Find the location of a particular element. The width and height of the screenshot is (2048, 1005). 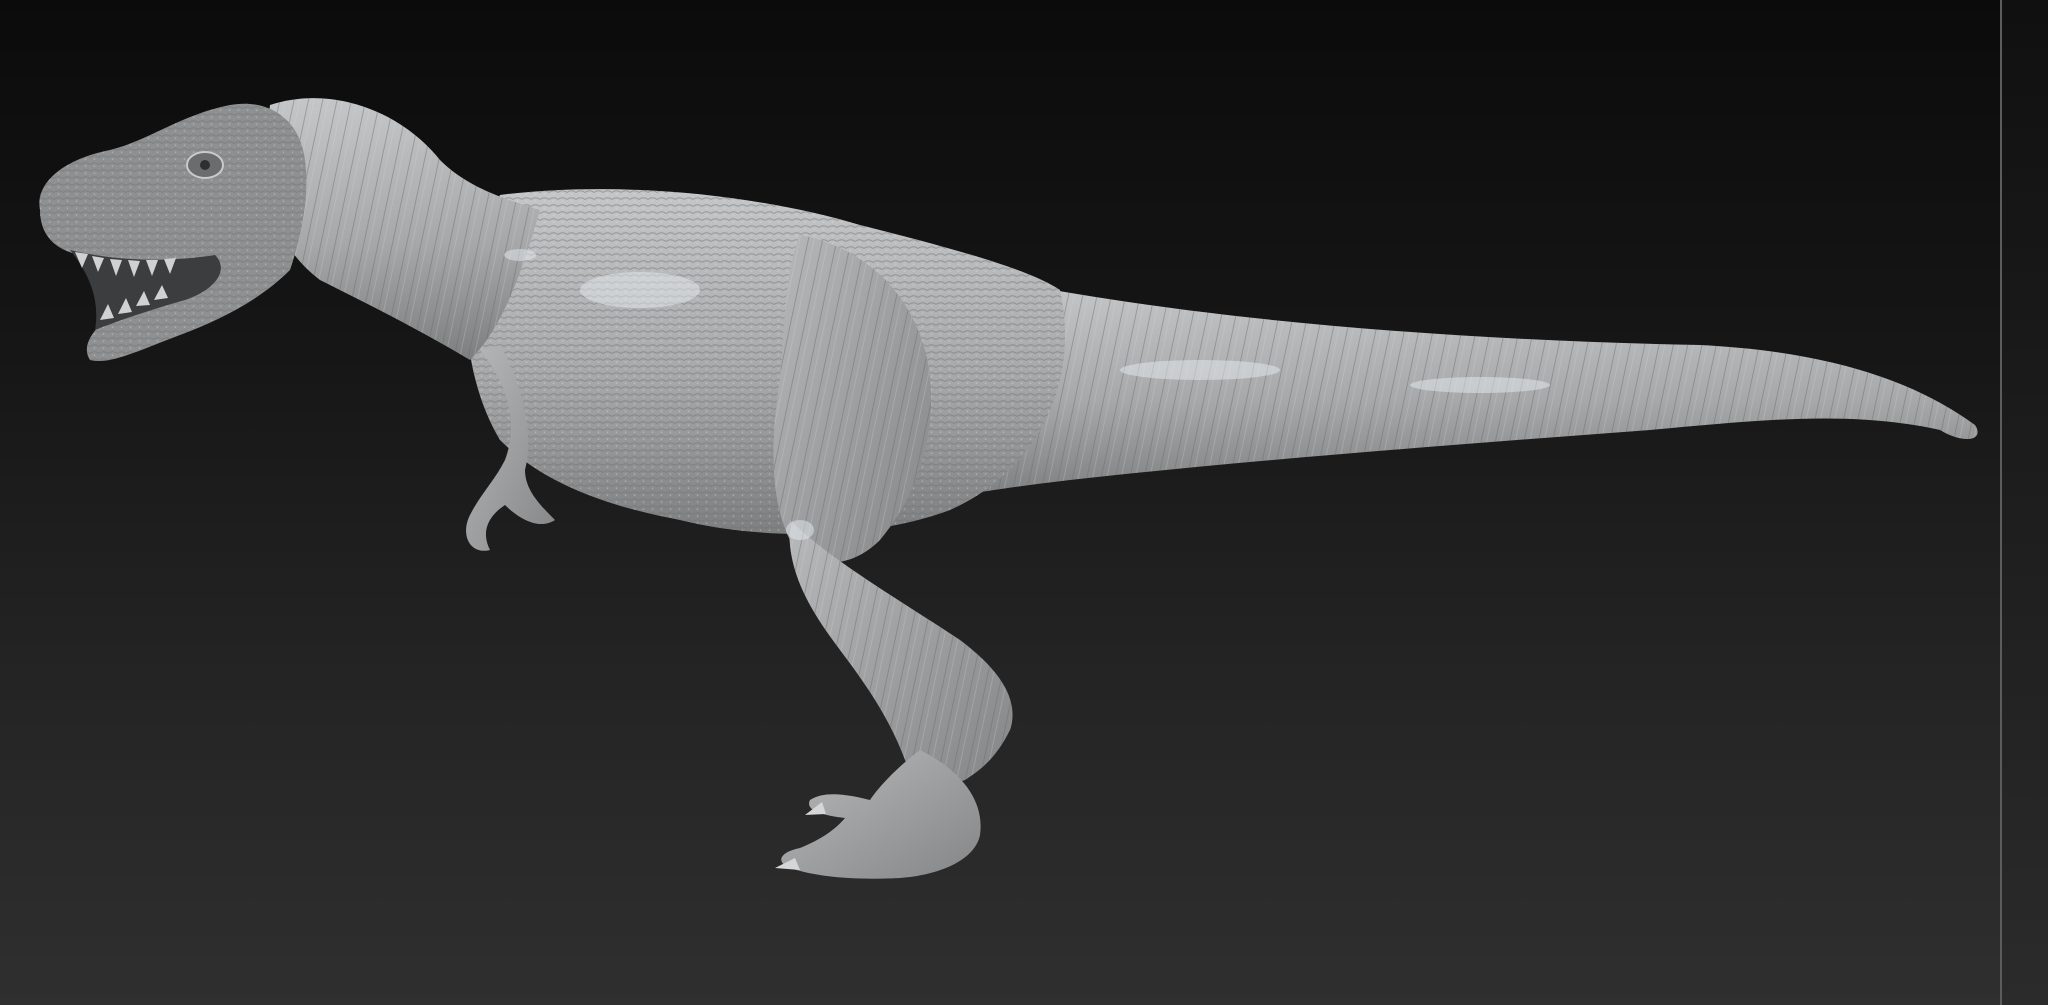

panel-divider is located at coordinates (2001, 502).